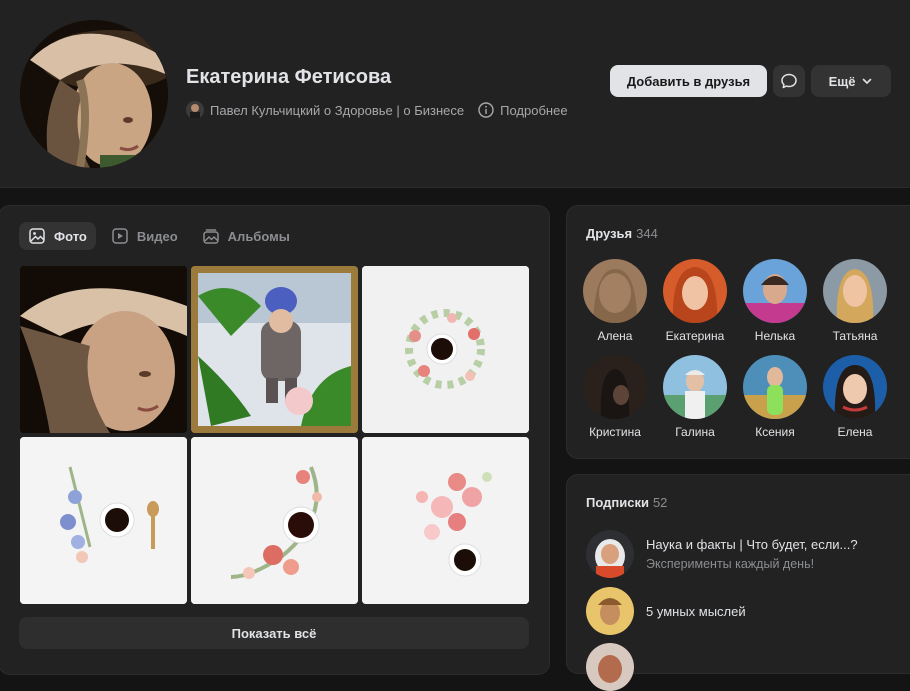 Image resolution: width=910 pixels, height=691 pixels. I want to click on friend-item: Галина, so click(695, 397).